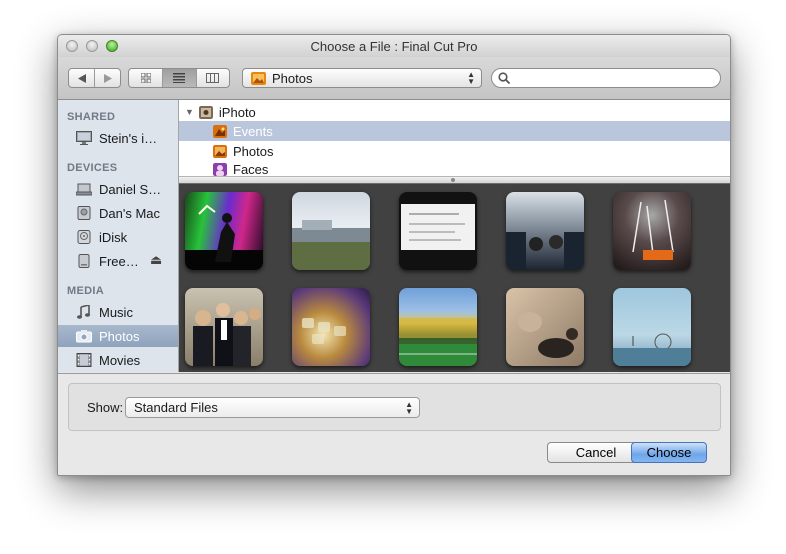  I want to click on tree-row-photos: Photos, so click(454, 151).